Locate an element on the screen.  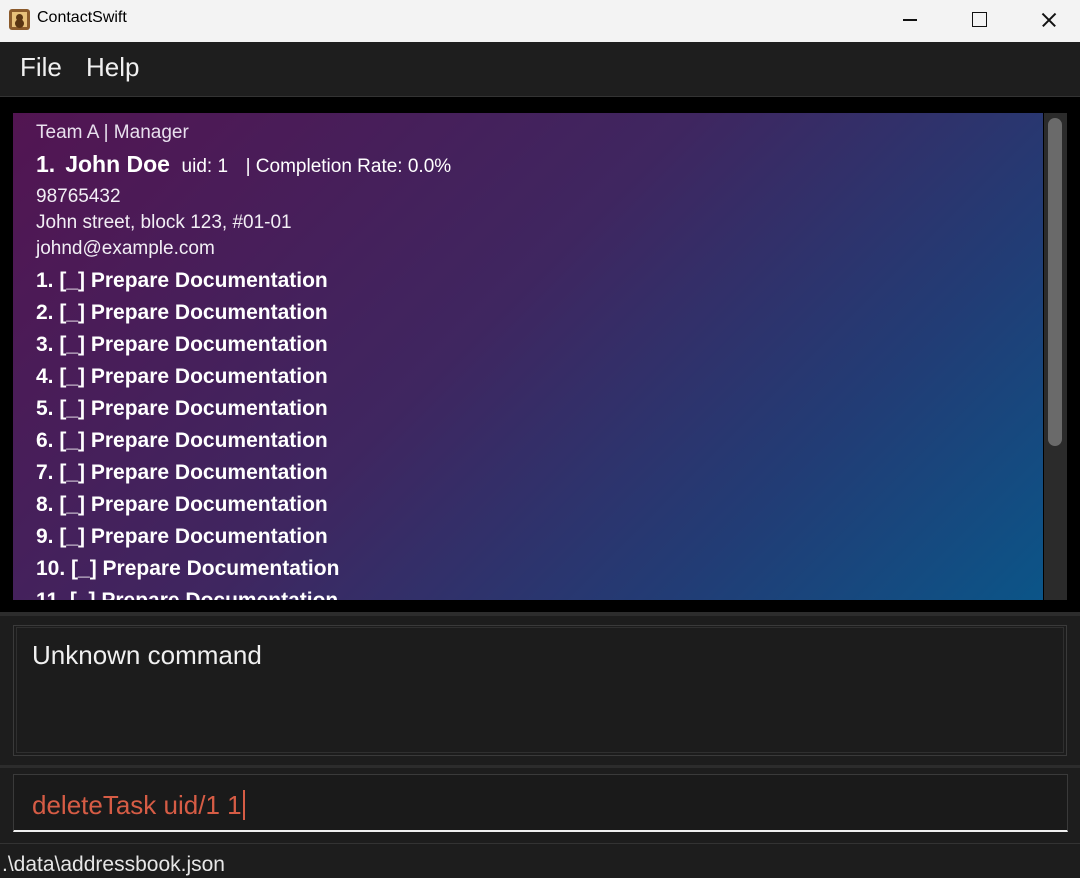
command-value: deleteTask uid/1 1 is located at coordinates (137, 805).